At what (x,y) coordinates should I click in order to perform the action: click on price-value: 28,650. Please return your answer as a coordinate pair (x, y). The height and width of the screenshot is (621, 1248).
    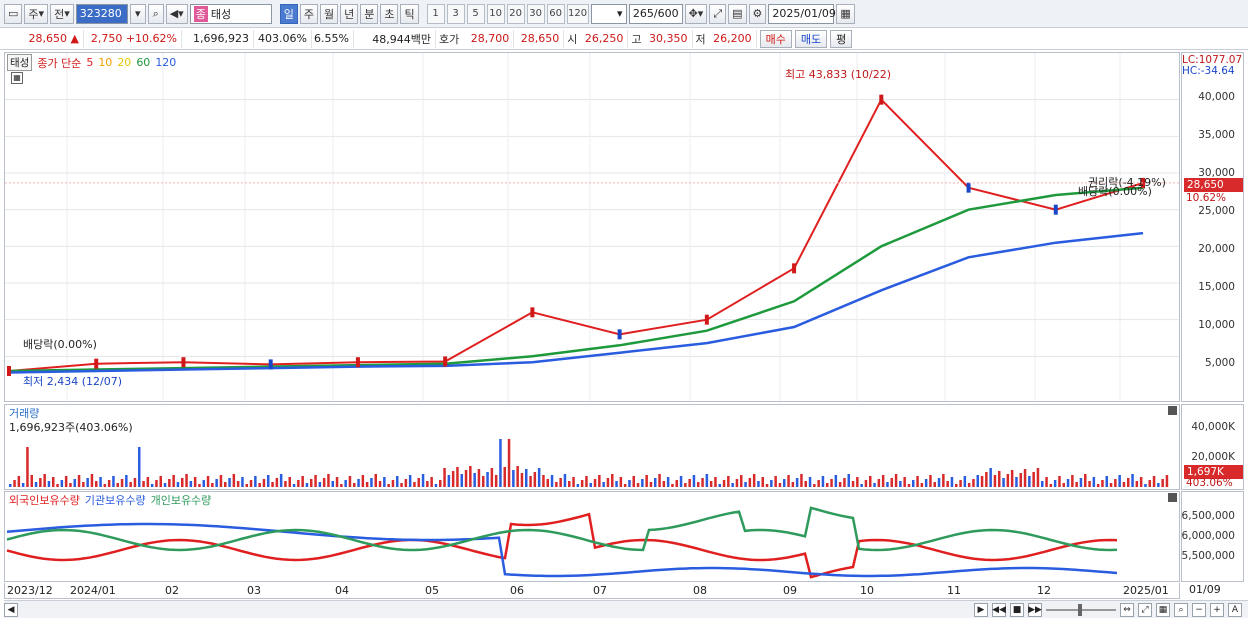
    Looking at the image, I should click on (48, 38).